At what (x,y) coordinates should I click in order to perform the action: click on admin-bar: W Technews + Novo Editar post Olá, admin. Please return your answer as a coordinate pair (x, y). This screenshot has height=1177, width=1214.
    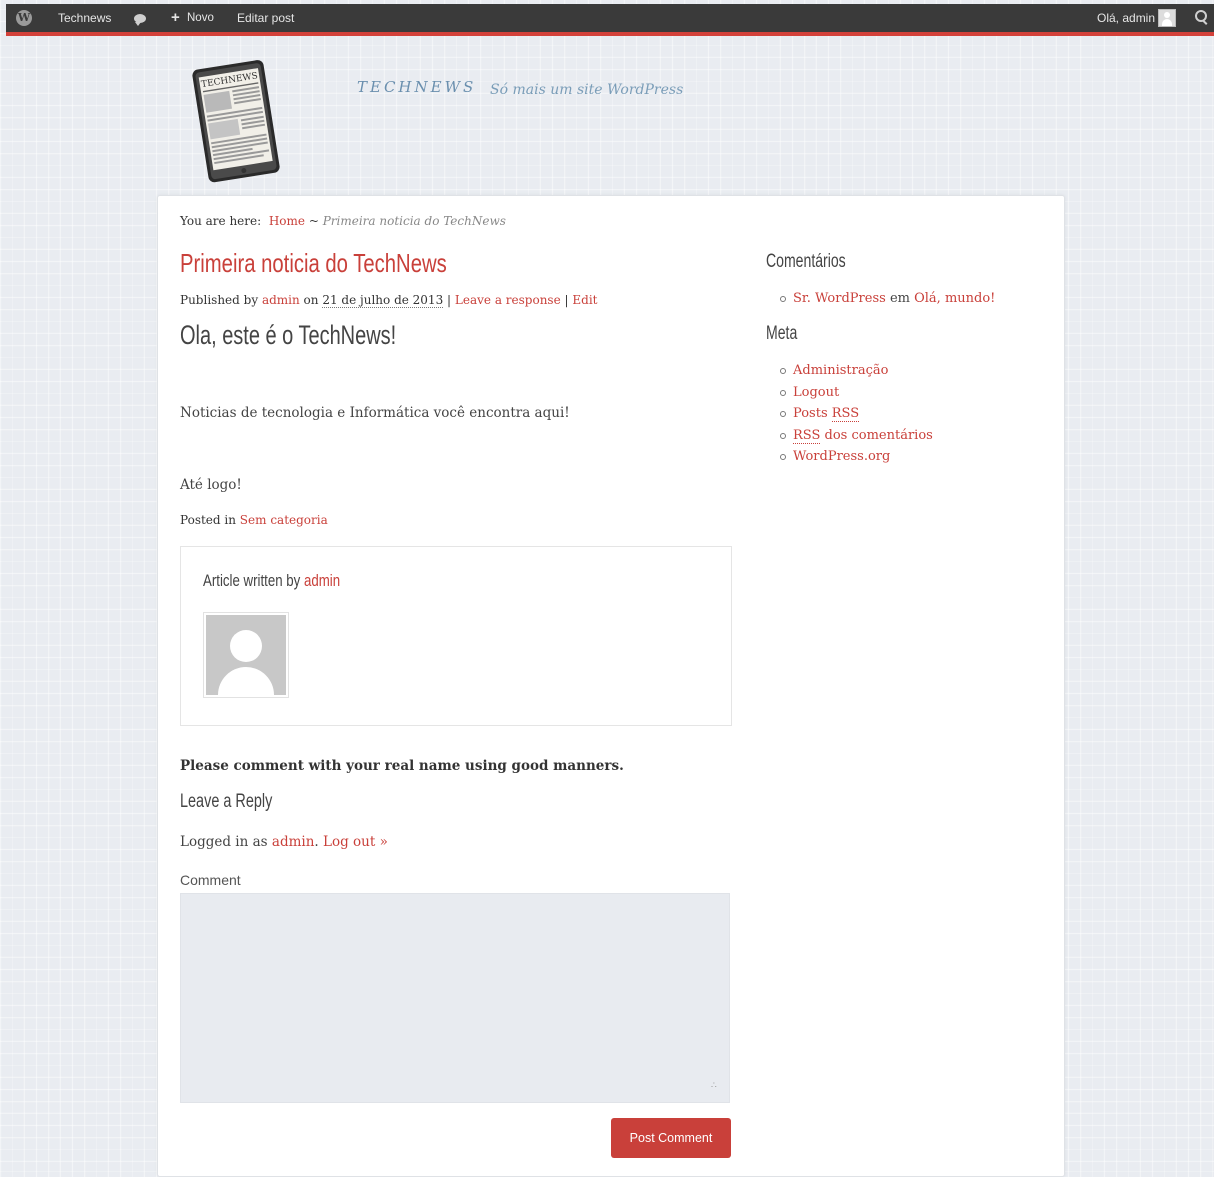
    Looking at the image, I should click on (610, 20).